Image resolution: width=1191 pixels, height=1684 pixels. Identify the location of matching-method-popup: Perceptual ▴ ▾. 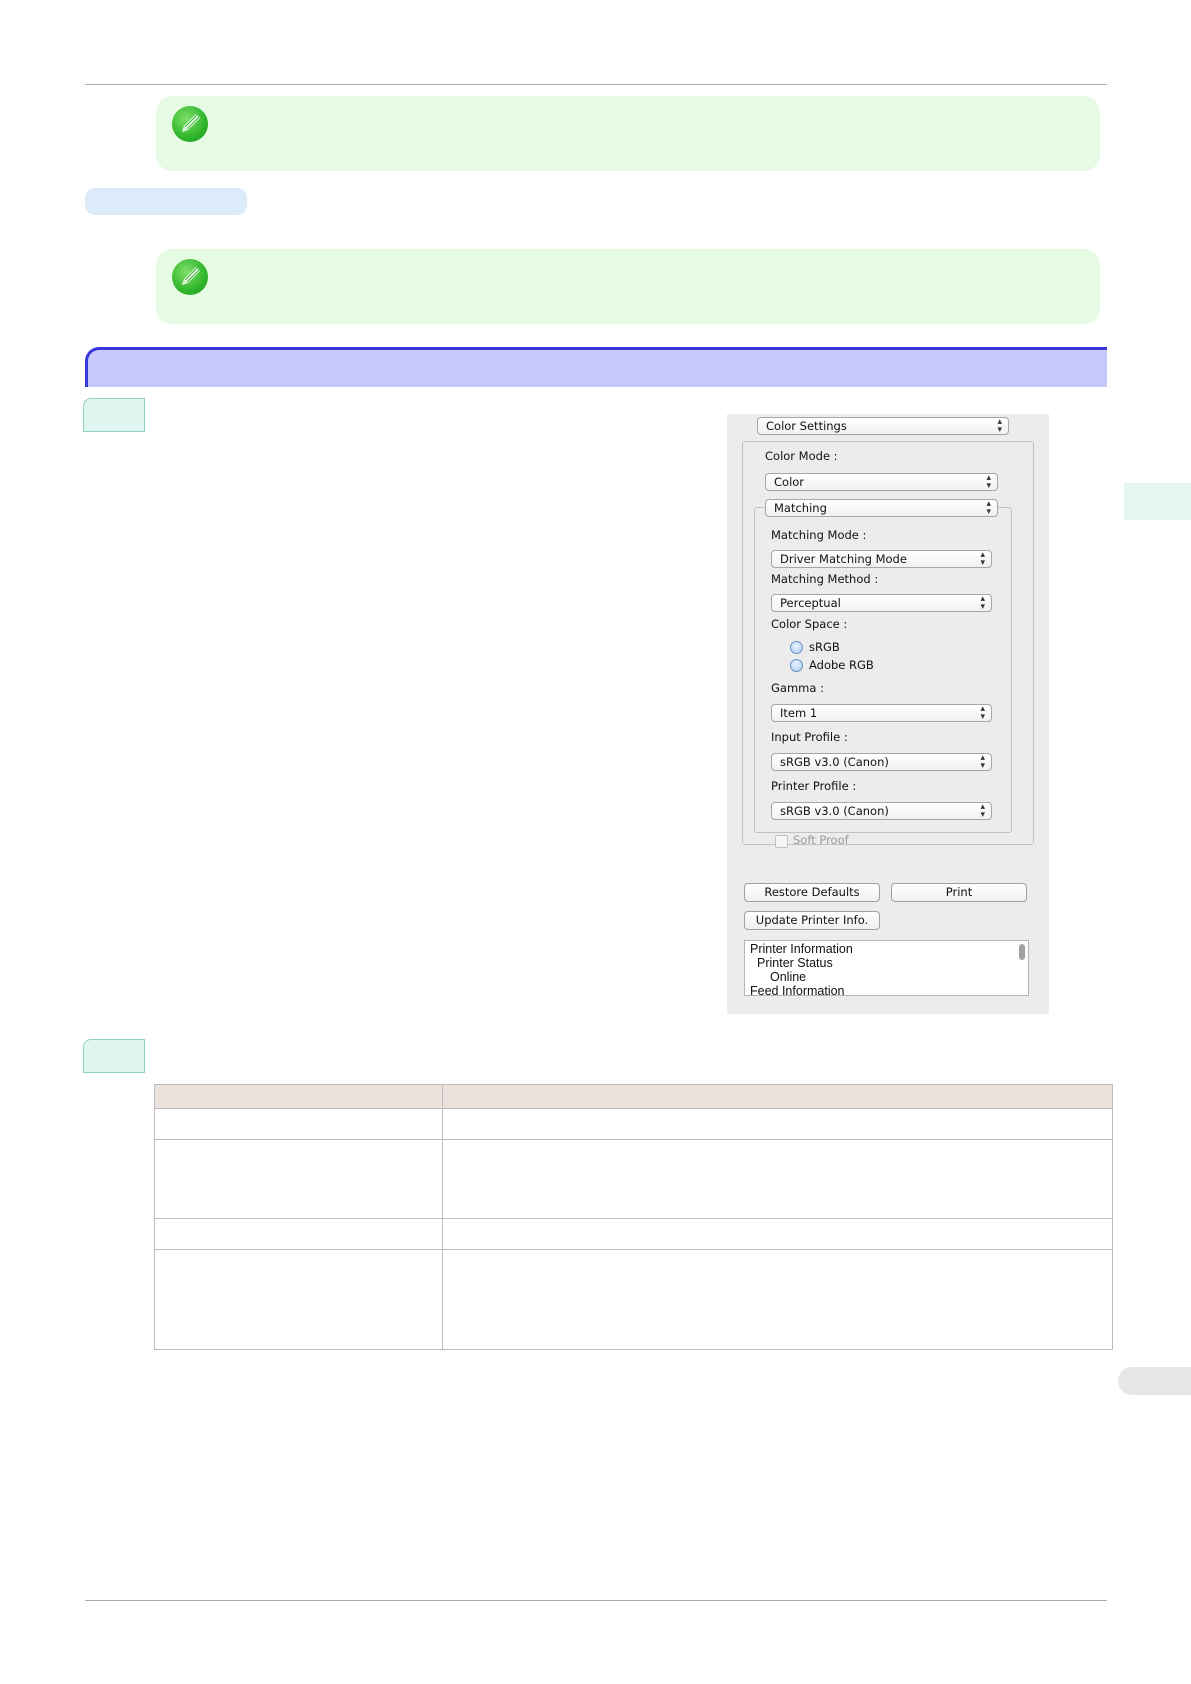
(881, 603).